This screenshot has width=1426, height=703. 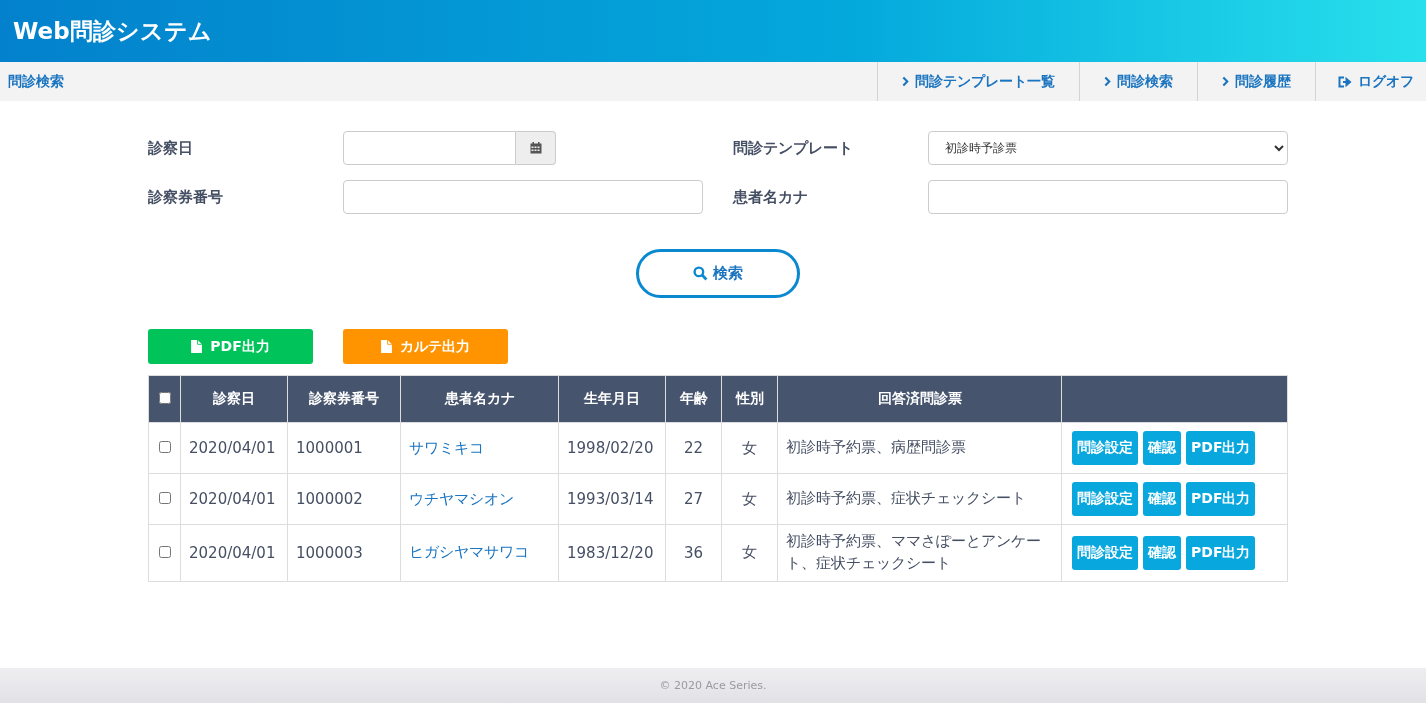 I want to click on table-cell: 初診時予約票、病歴問診票, so click(x=919, y=448).